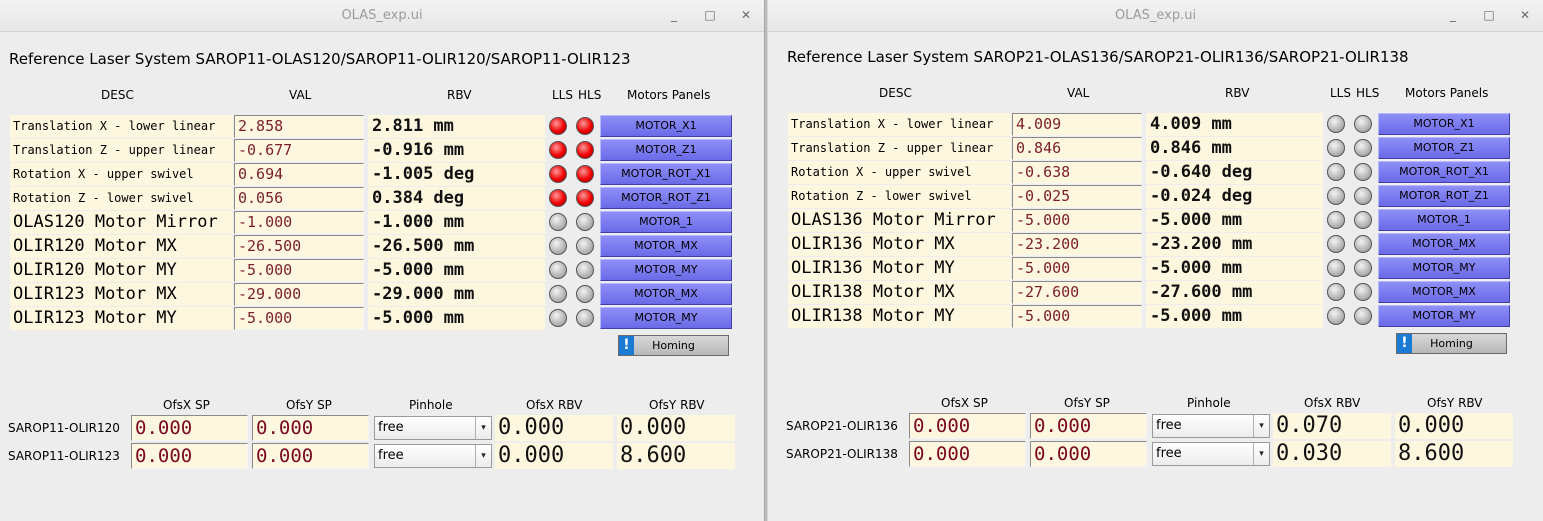  I want to click on row-val-input: -0.025, so click(1077, 196).